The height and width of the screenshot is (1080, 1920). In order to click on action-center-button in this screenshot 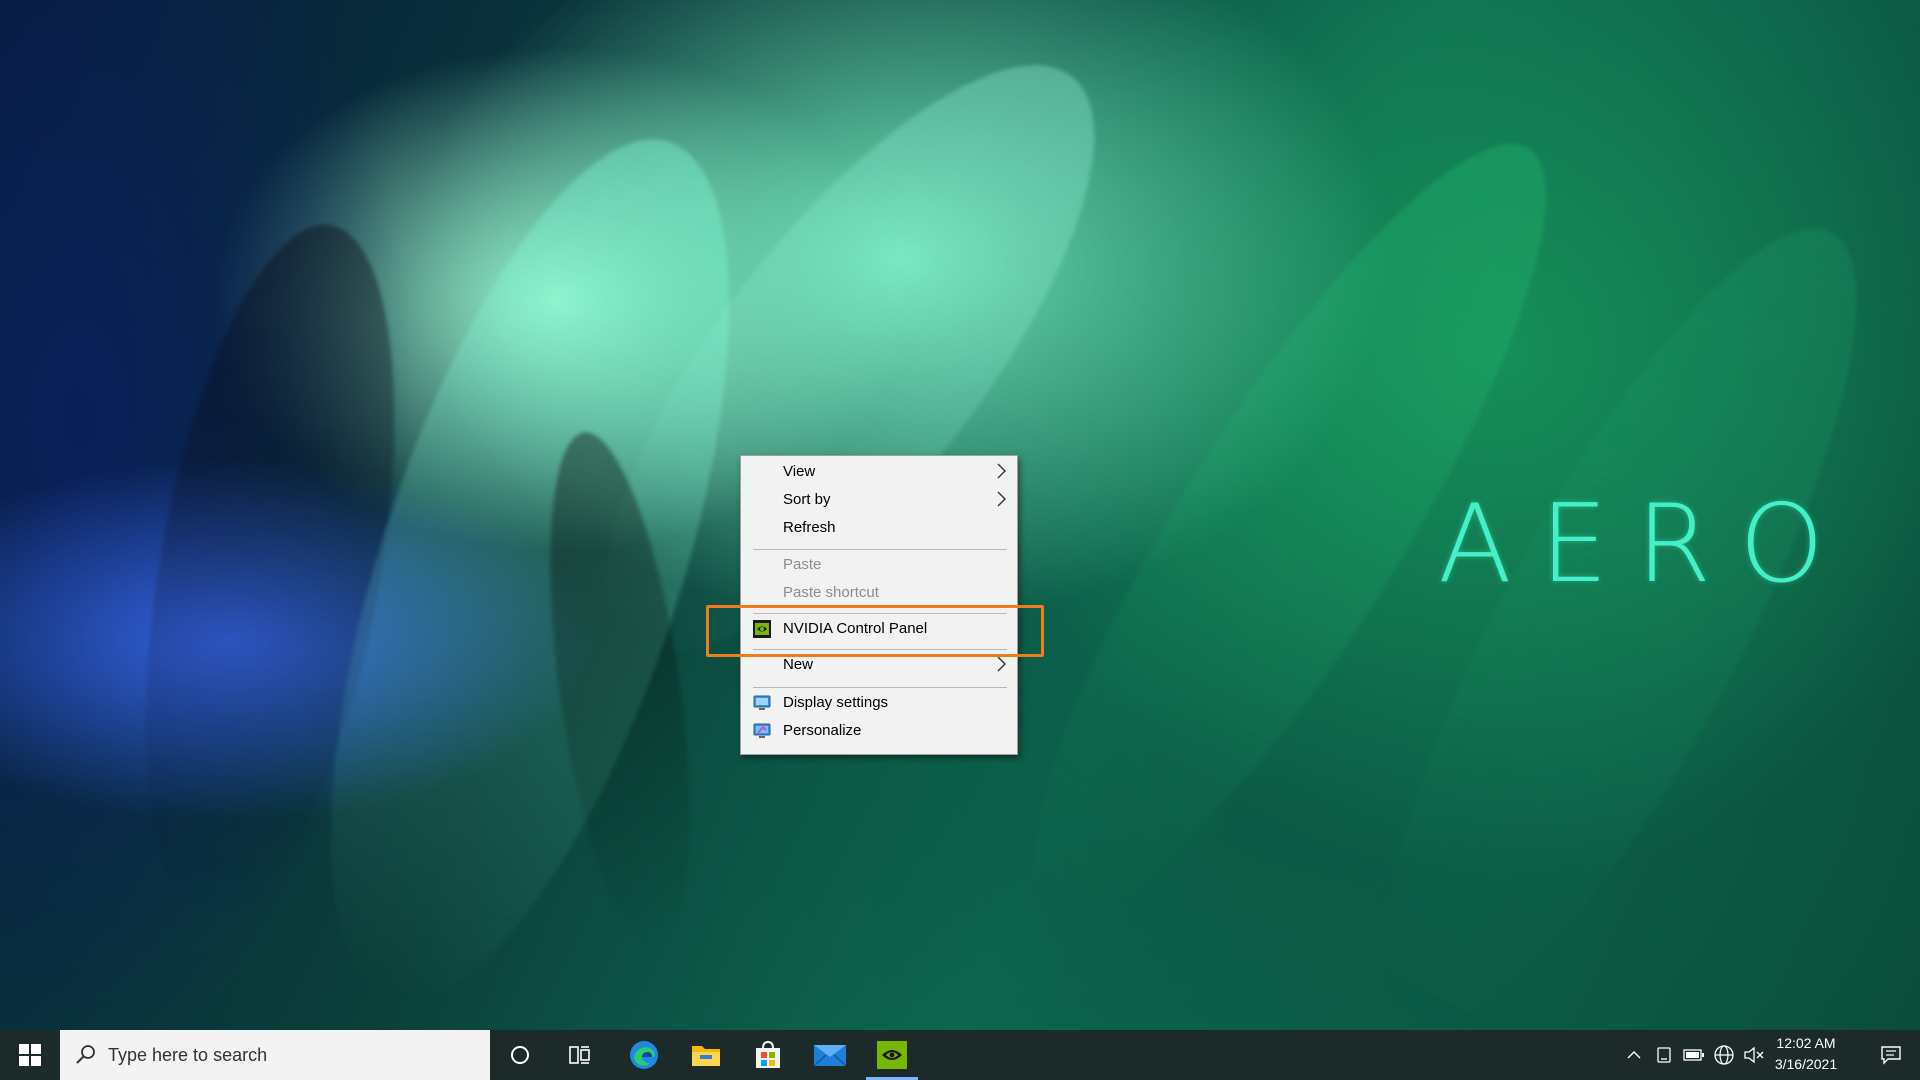, I will do `click(1891, 1055)`.